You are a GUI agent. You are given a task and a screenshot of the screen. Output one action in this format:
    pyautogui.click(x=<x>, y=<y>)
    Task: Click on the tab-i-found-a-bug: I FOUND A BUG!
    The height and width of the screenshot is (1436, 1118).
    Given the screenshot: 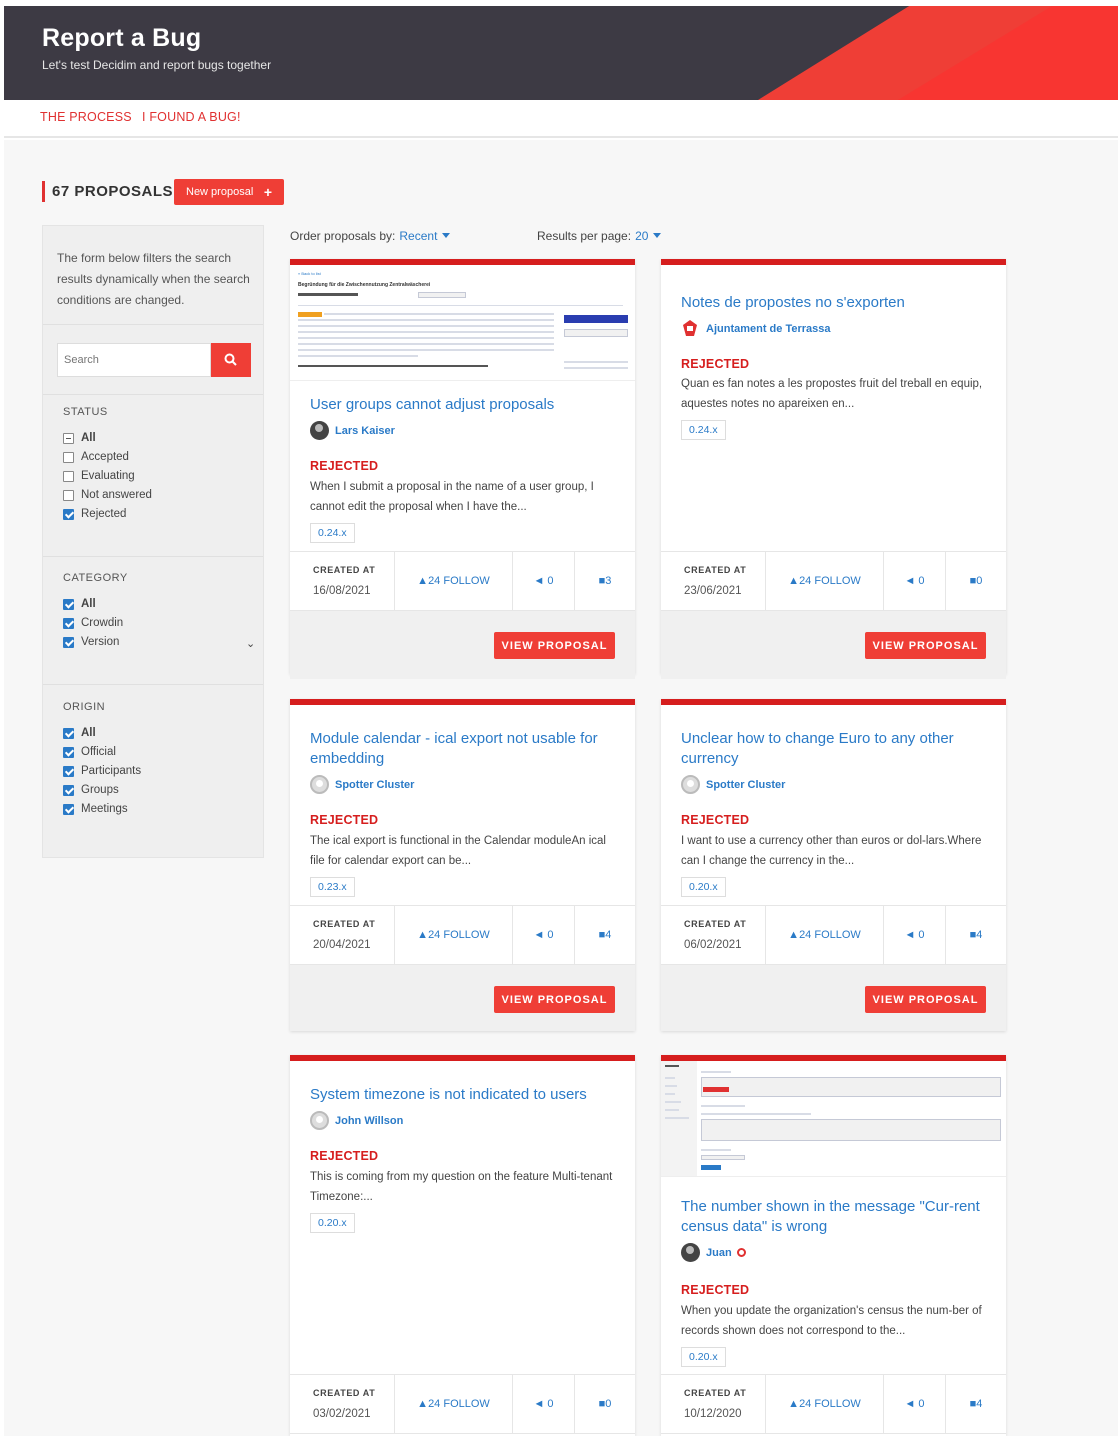 What is the action you would take?
    pyautogui.click(x=191, y=117)
    